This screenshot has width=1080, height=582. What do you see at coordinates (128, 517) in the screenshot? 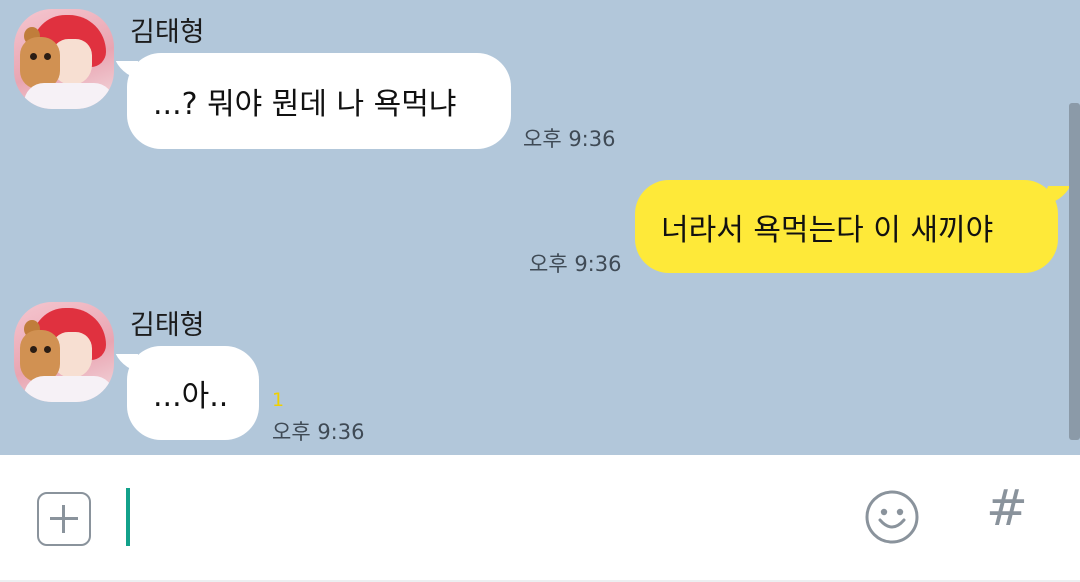
I see `text-cursor` at bounding box center [128, 517].